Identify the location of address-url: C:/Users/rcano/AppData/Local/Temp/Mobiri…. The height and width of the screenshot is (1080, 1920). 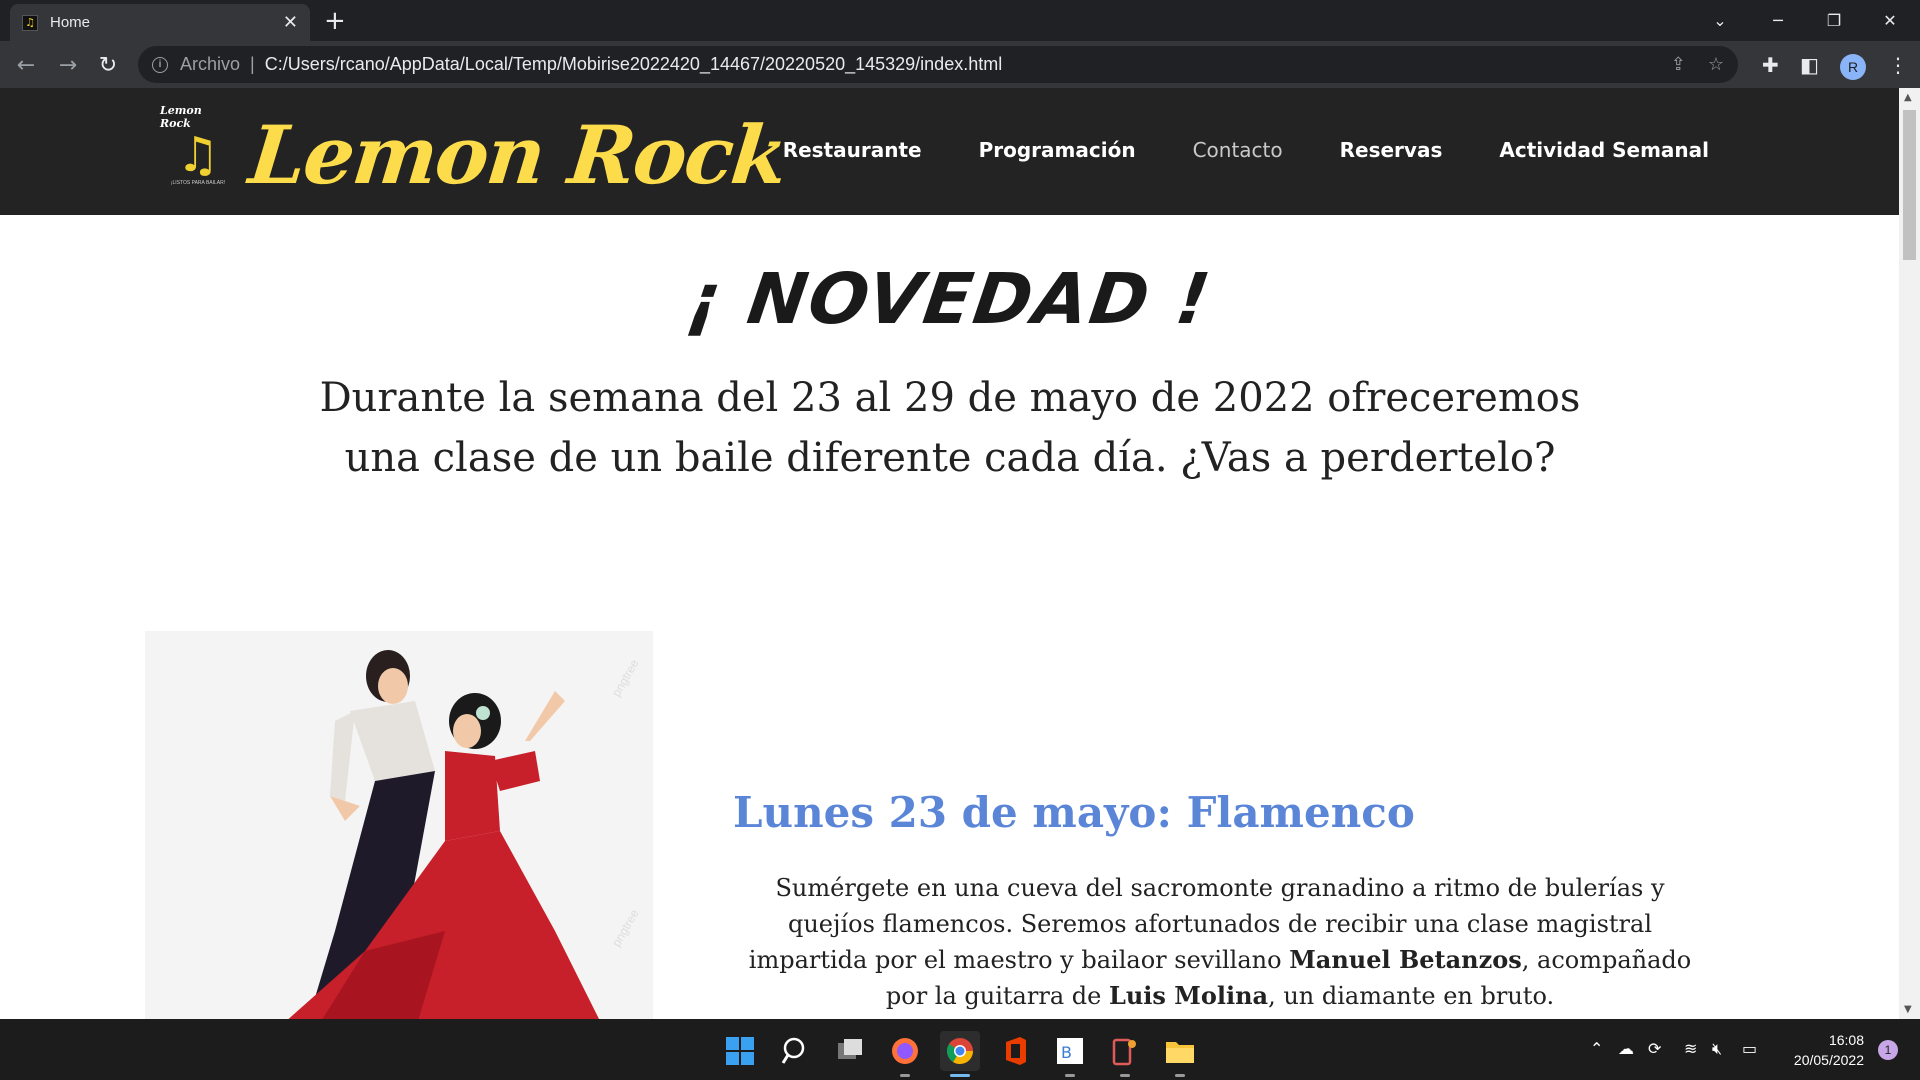
(634, 64).